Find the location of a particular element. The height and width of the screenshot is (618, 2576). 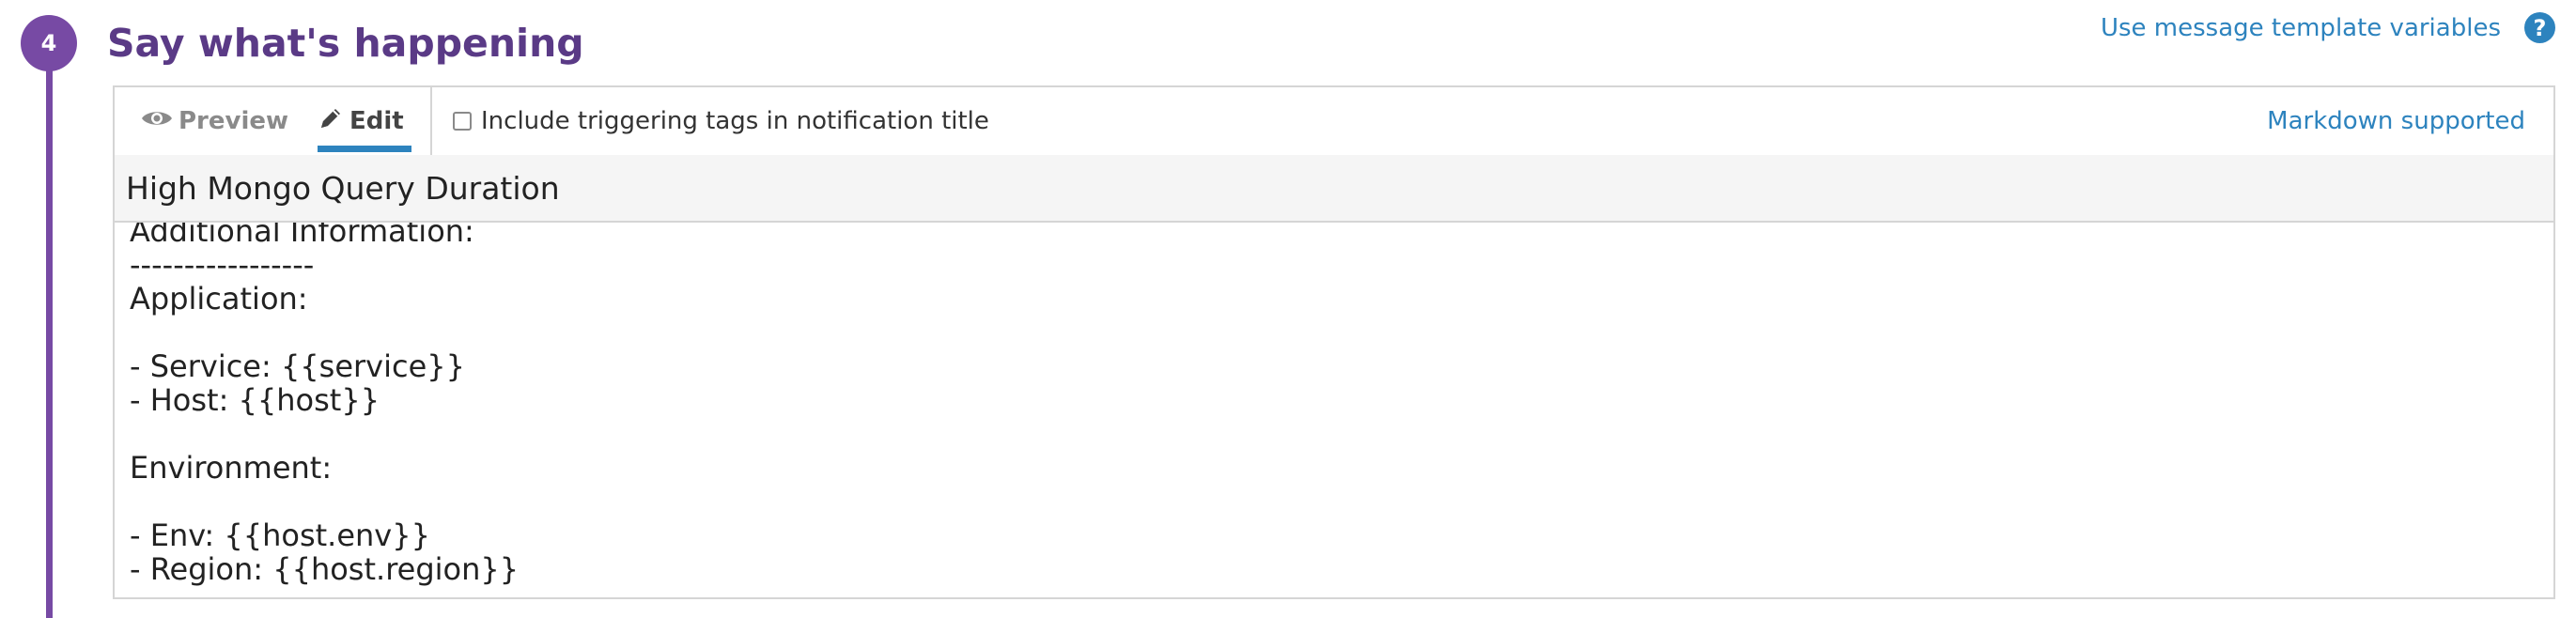

message-body-line: ----------------- is located at coordinates (223, 265).